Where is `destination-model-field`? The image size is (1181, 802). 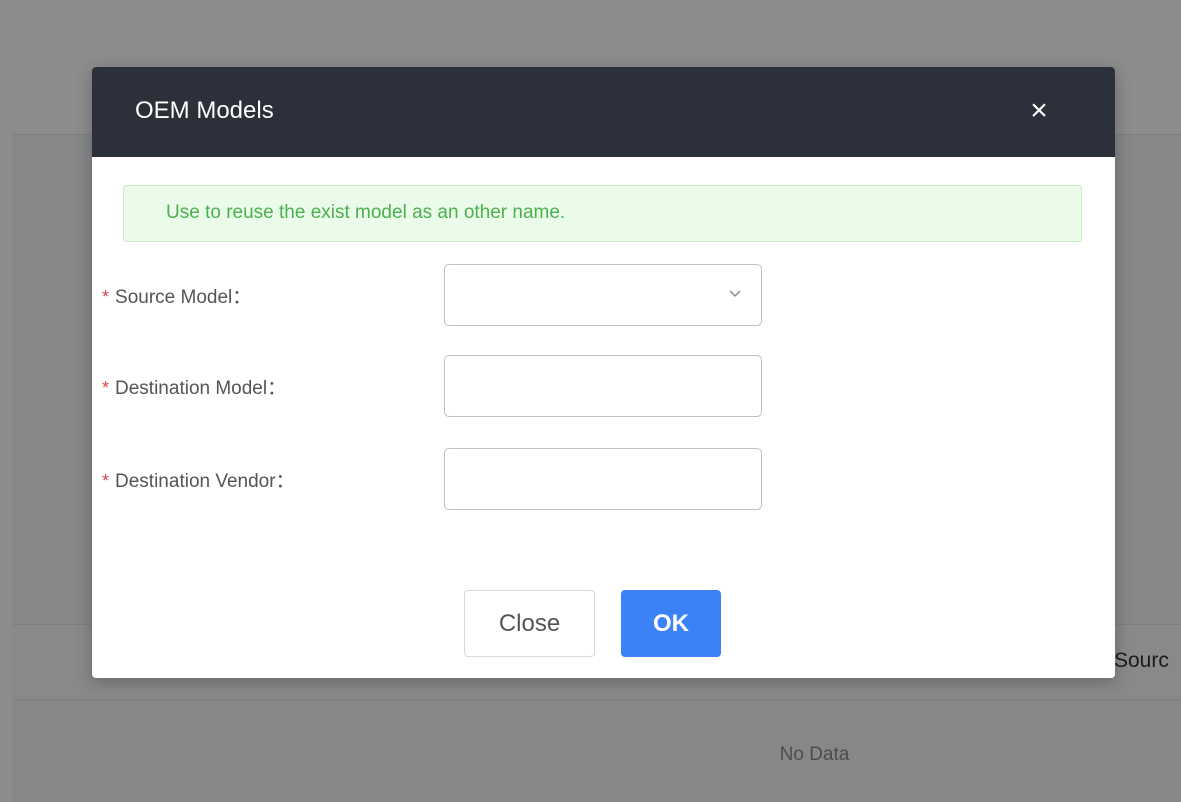 destination-model-field is located at coordinates (603, 386).